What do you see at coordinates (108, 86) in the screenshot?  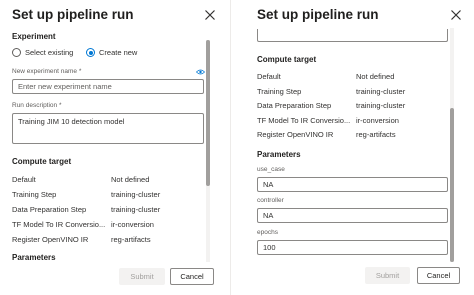 I see `experiment-name-input` at bounding box center [108, 86].